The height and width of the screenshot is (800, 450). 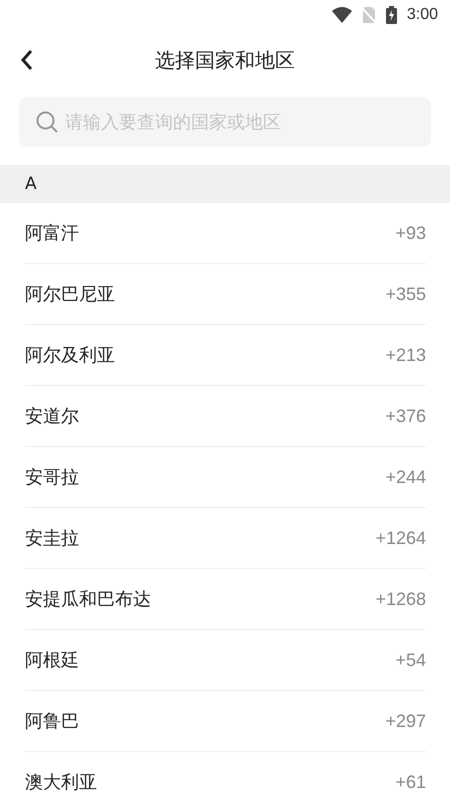 What do you see at coordinates (225, 60) in the screenshot?
I see `page-title: 选择国家和地区` at bounding box center [225, 60].